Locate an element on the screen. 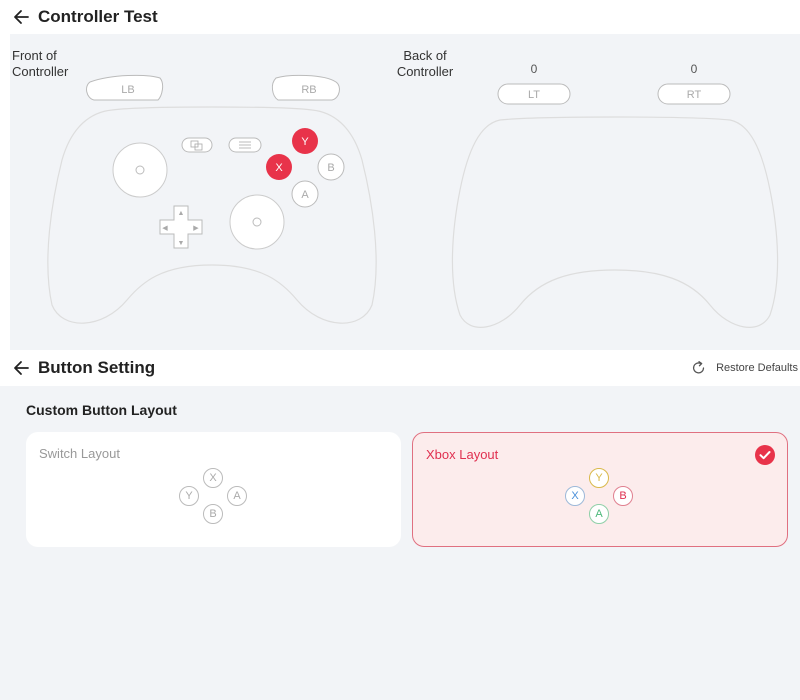  switch-top-button: X is located at coordinates (213, 478).